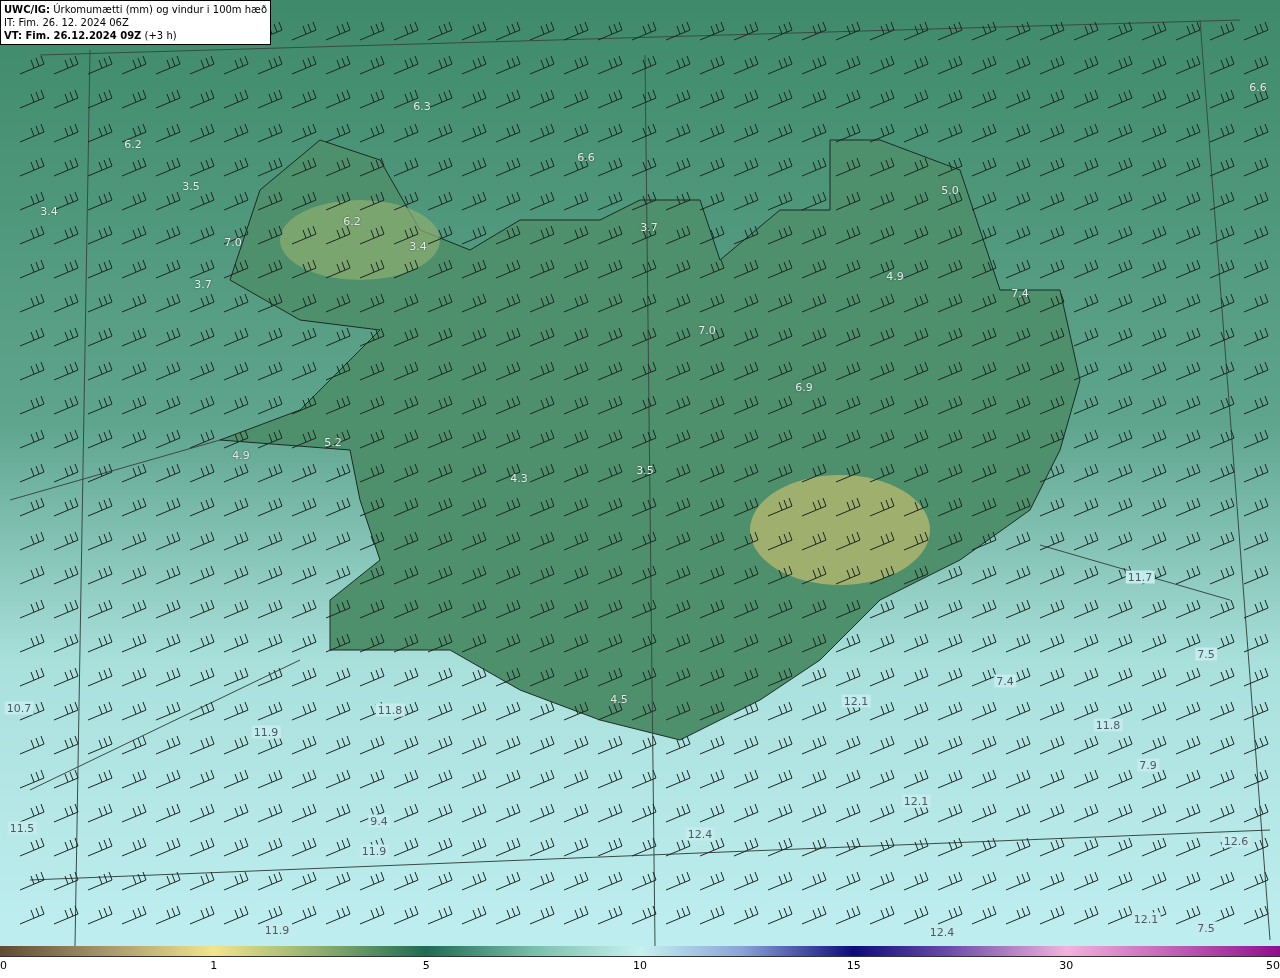 The image size is (1280, 978). What do you see at coordinates (66, 22) in the screenshot?
I see `issue-time: IT: Fim. 26. 12. 2024 06Z` at bounding box center [66, 22].